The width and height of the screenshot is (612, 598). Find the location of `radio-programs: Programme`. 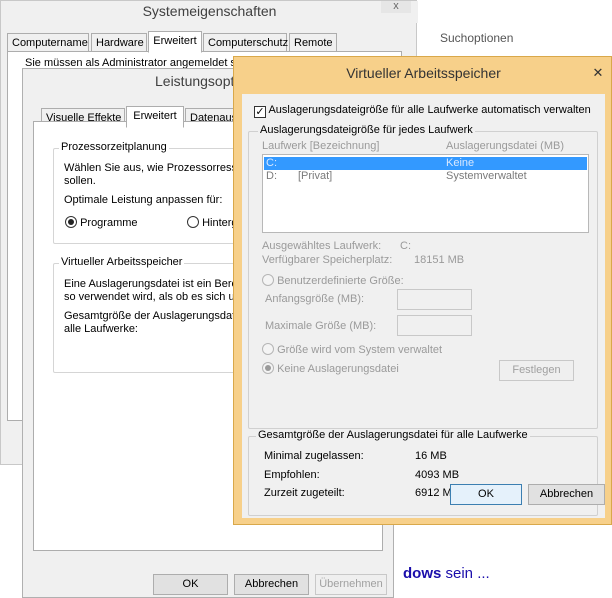

radio-programs: Programme is located at coordinates (101, 222).